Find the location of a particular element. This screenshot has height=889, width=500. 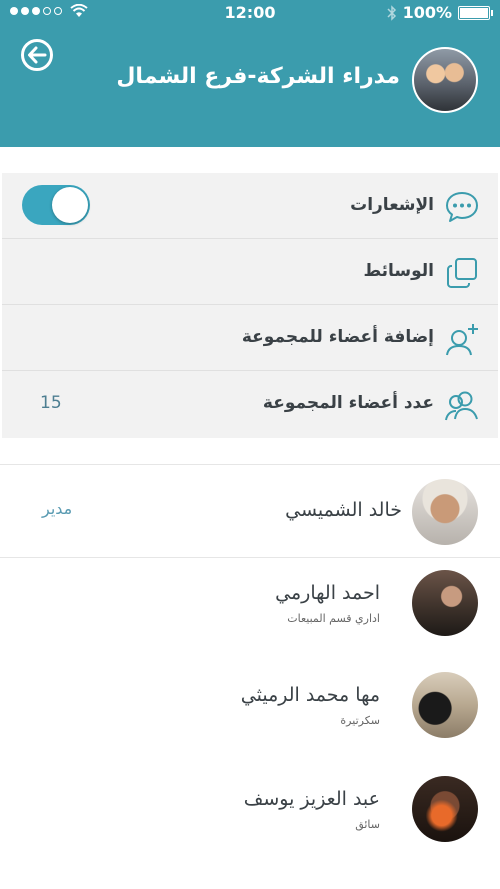

settings-label: الوسائط is located at coordinates (398, 271).